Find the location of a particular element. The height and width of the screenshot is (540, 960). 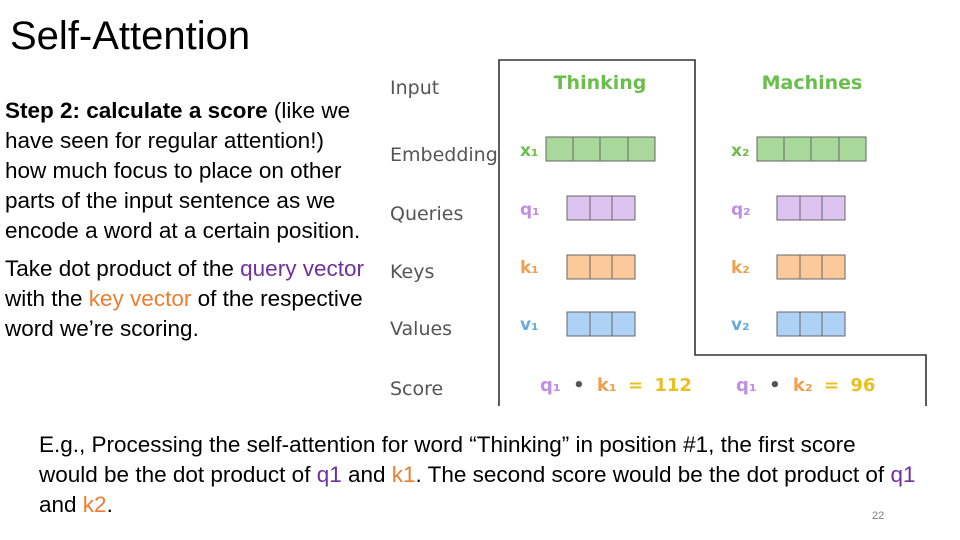

row-label-score: Score is located at coordinates (416, 389).